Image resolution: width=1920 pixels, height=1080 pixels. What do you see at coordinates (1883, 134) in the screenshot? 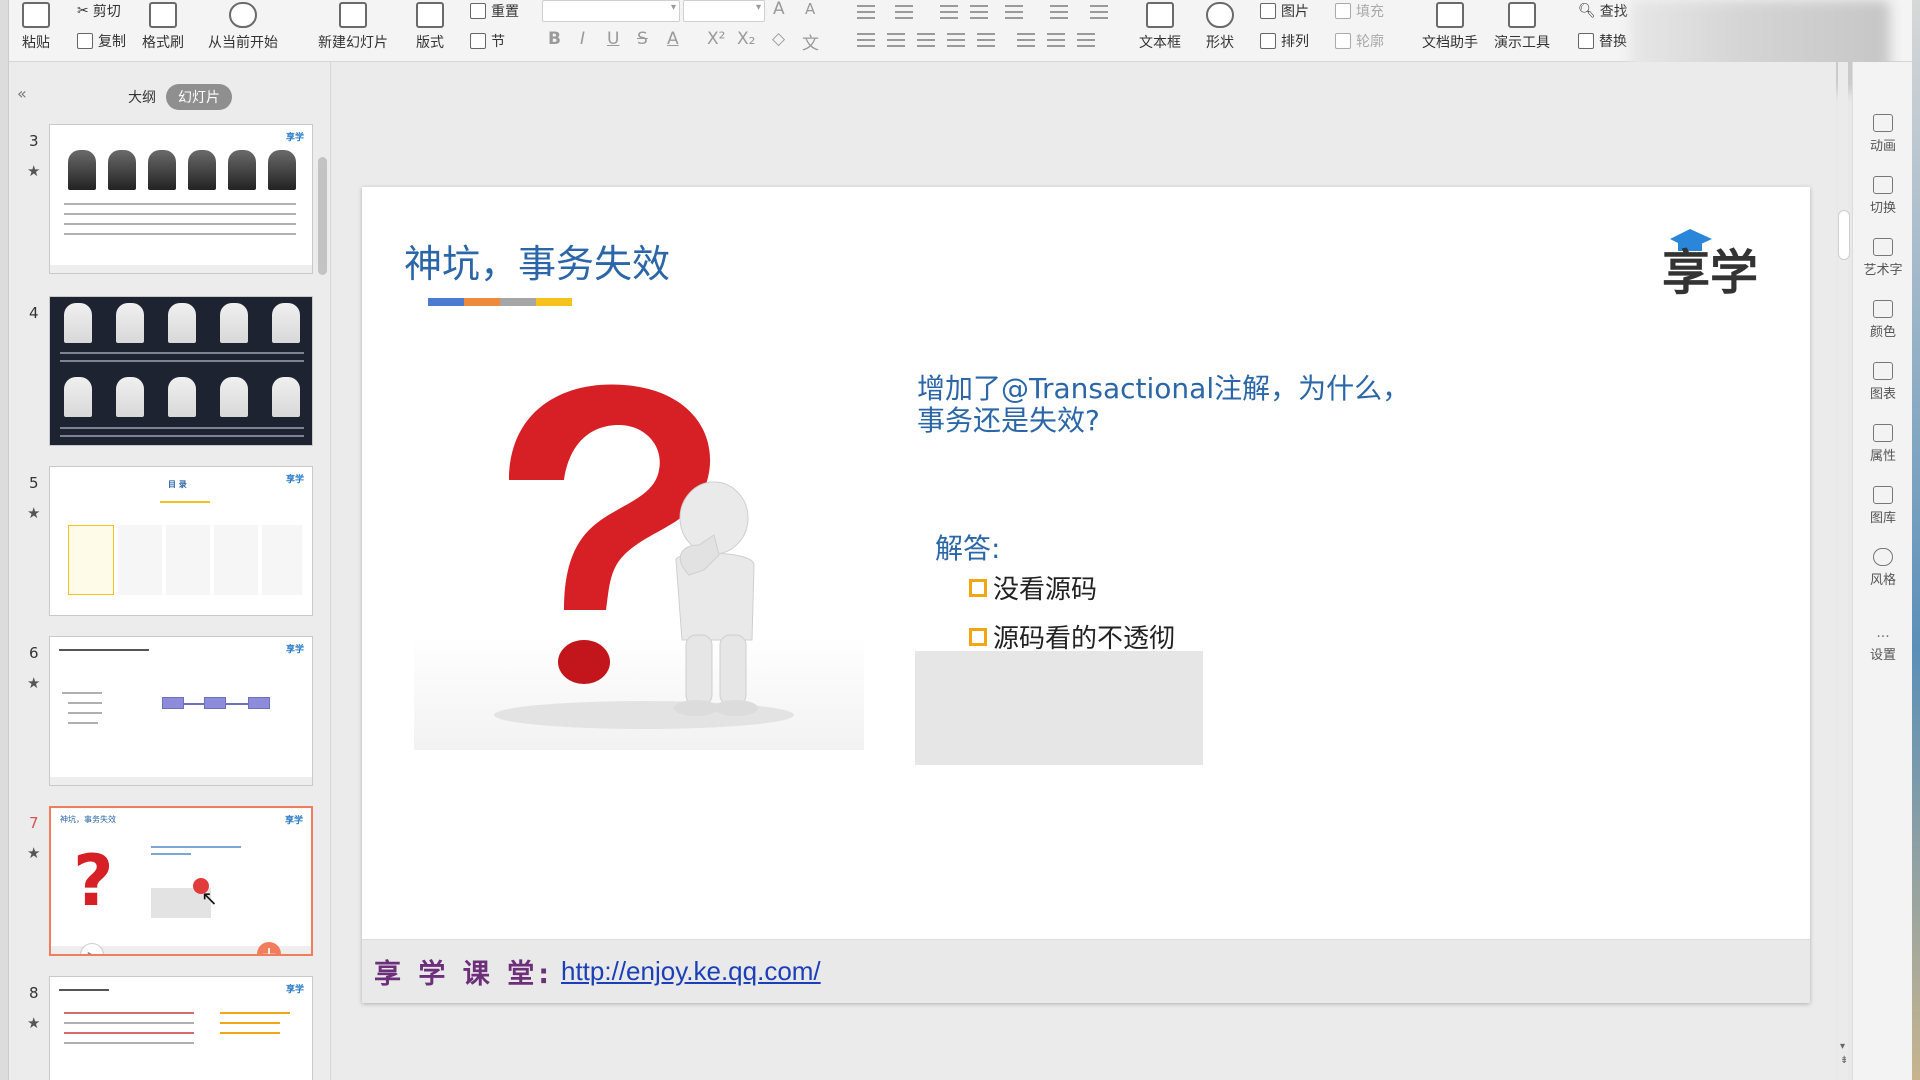
I see `animation-pane-button: 动画` at bounding box center [1883, 134].